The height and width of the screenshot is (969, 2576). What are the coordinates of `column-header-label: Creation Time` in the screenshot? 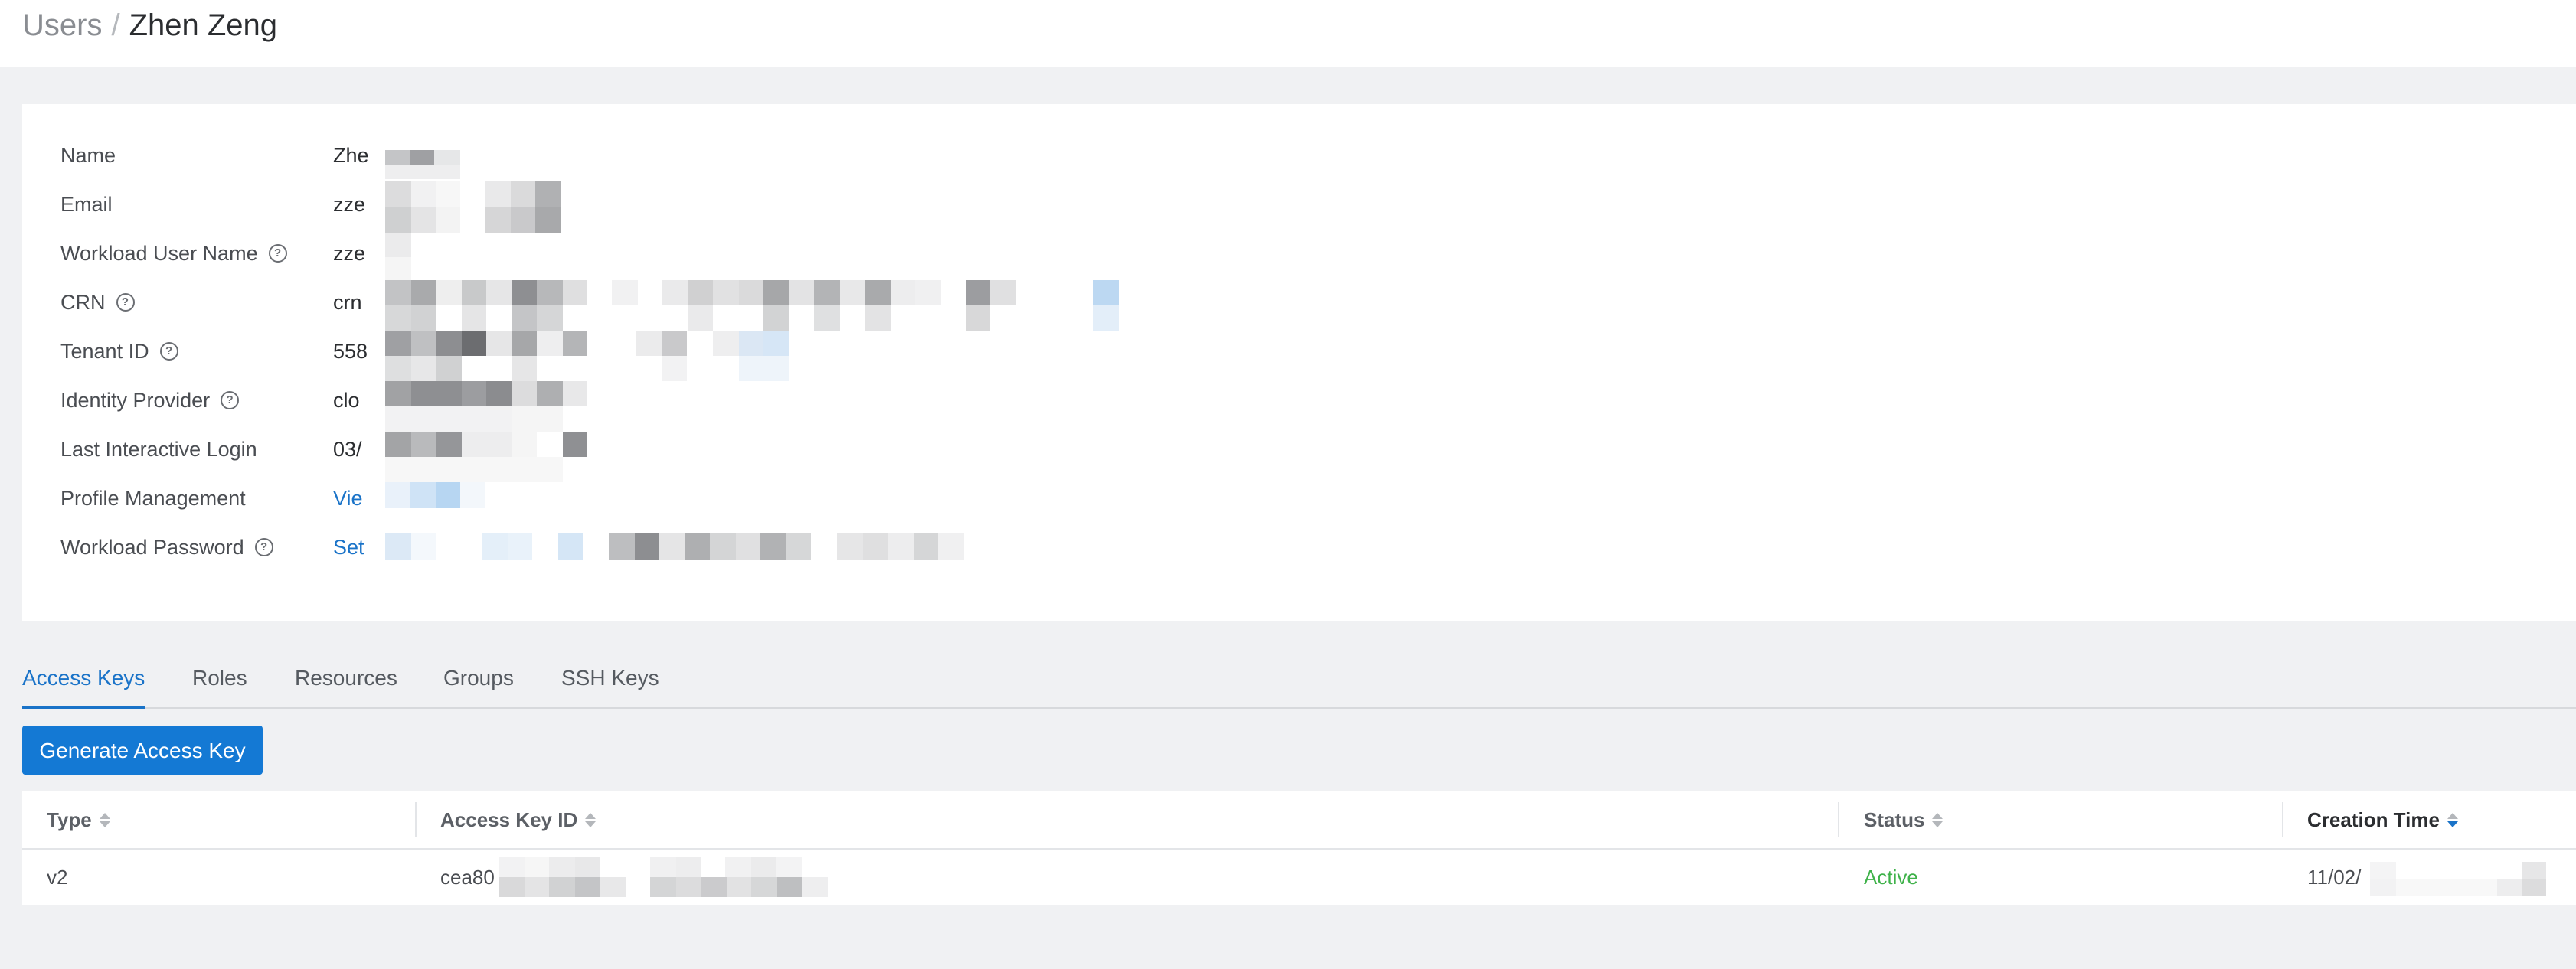 It's located at (2373, 819).